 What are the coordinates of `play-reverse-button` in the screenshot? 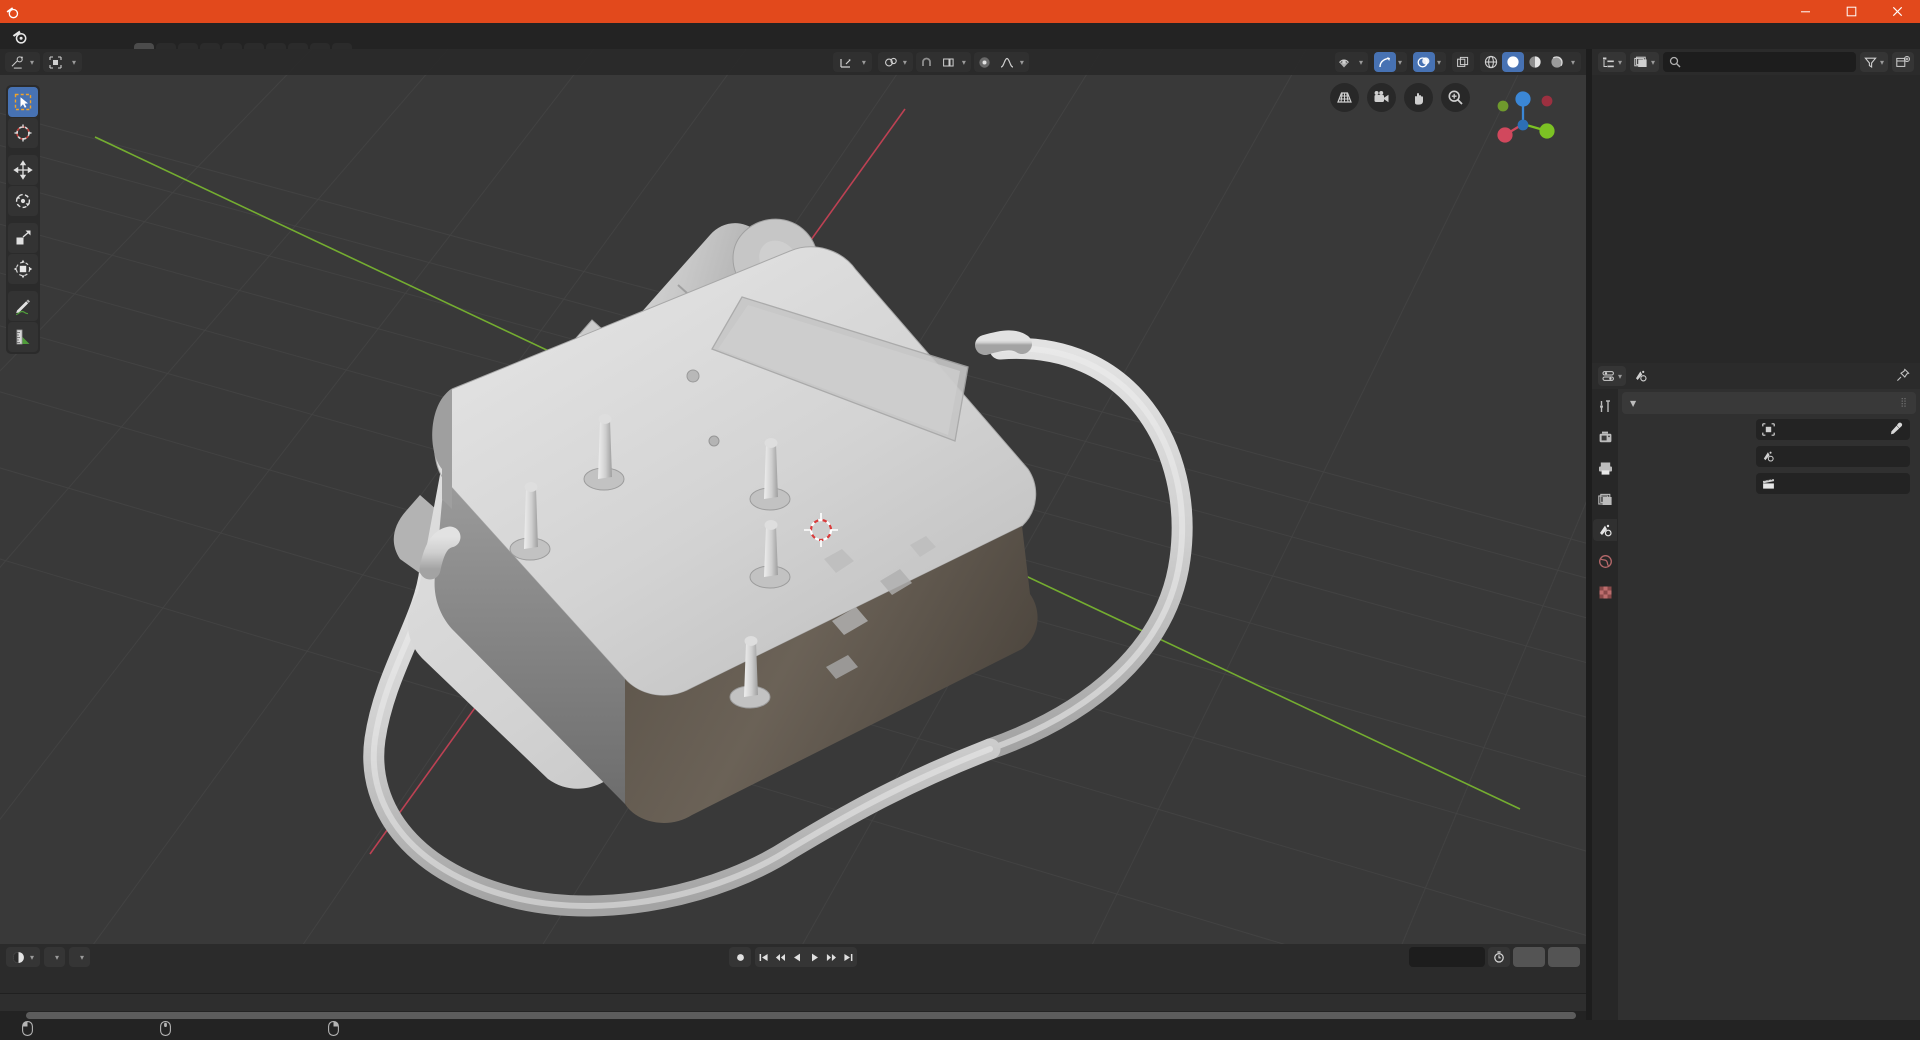 It's located at (797, 957).